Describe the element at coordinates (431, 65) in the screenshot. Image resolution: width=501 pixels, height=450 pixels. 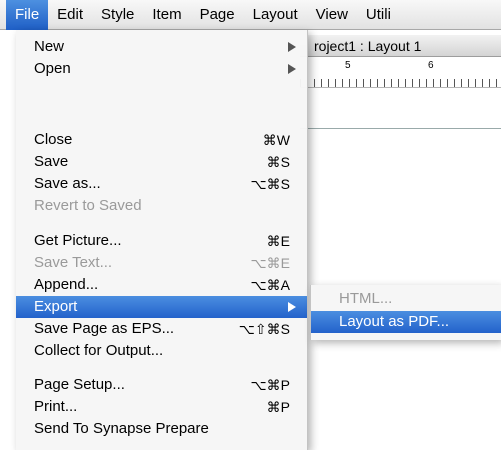
I see `ruler-number: 6` at that location.